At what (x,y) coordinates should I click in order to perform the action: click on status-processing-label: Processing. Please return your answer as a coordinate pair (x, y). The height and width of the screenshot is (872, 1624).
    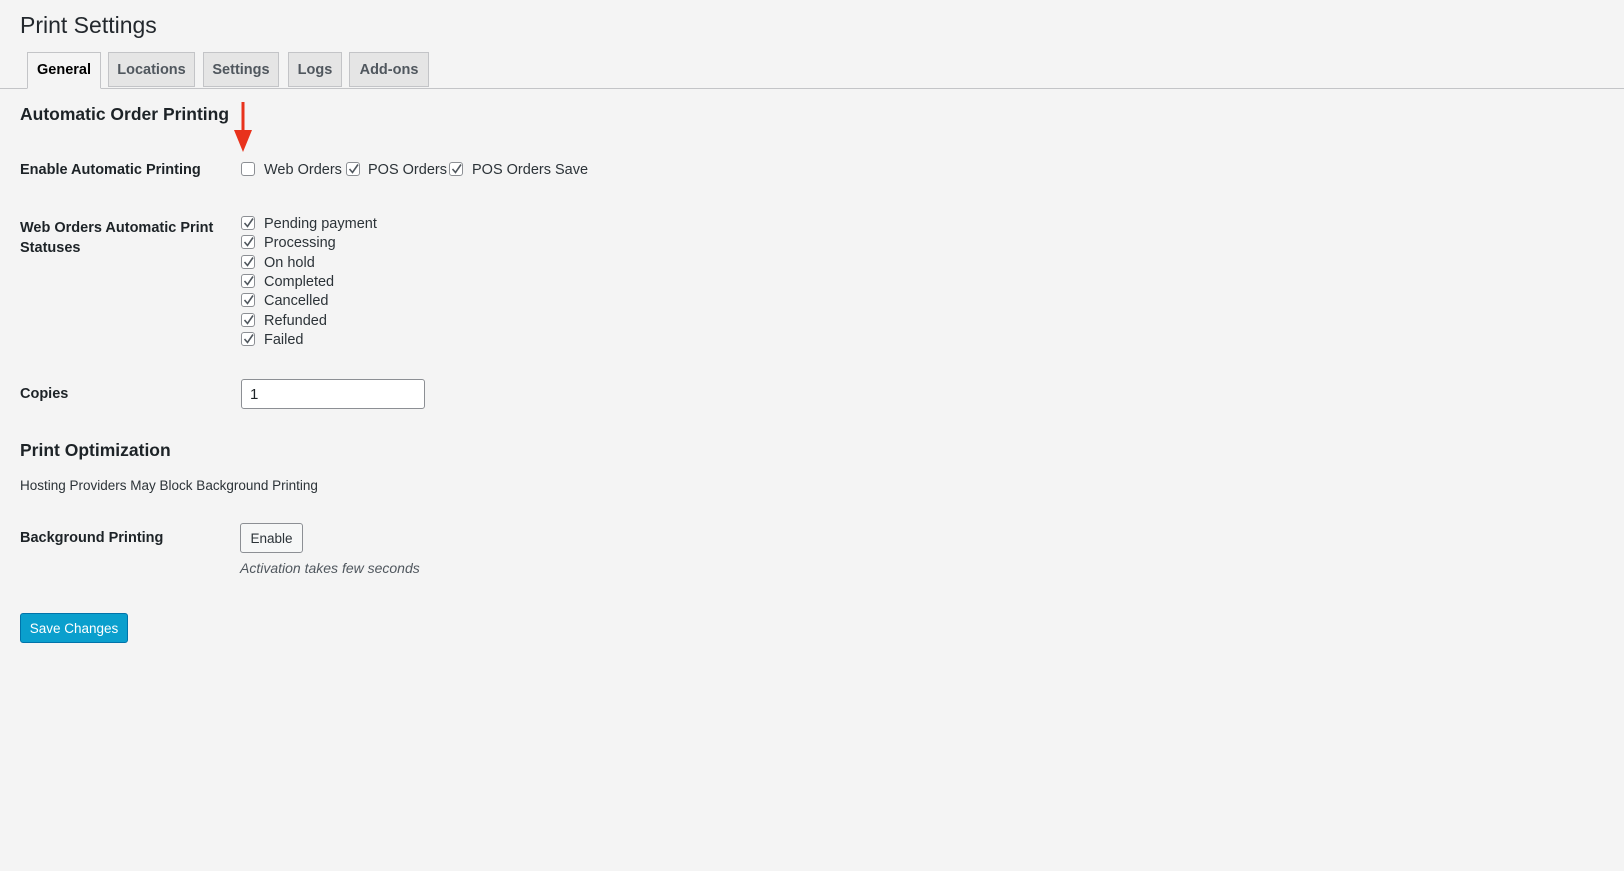
    Looking at the image, I should click on (300, 243).